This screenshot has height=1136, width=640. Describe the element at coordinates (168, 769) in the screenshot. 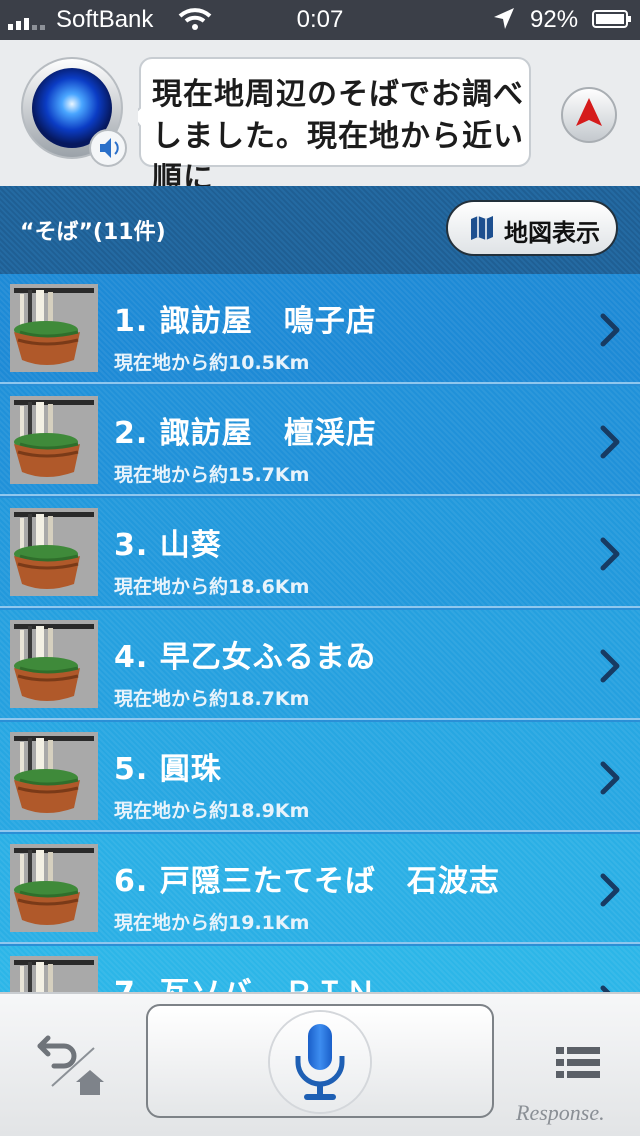

I see `item-name: 5. 圓珠` at that location.